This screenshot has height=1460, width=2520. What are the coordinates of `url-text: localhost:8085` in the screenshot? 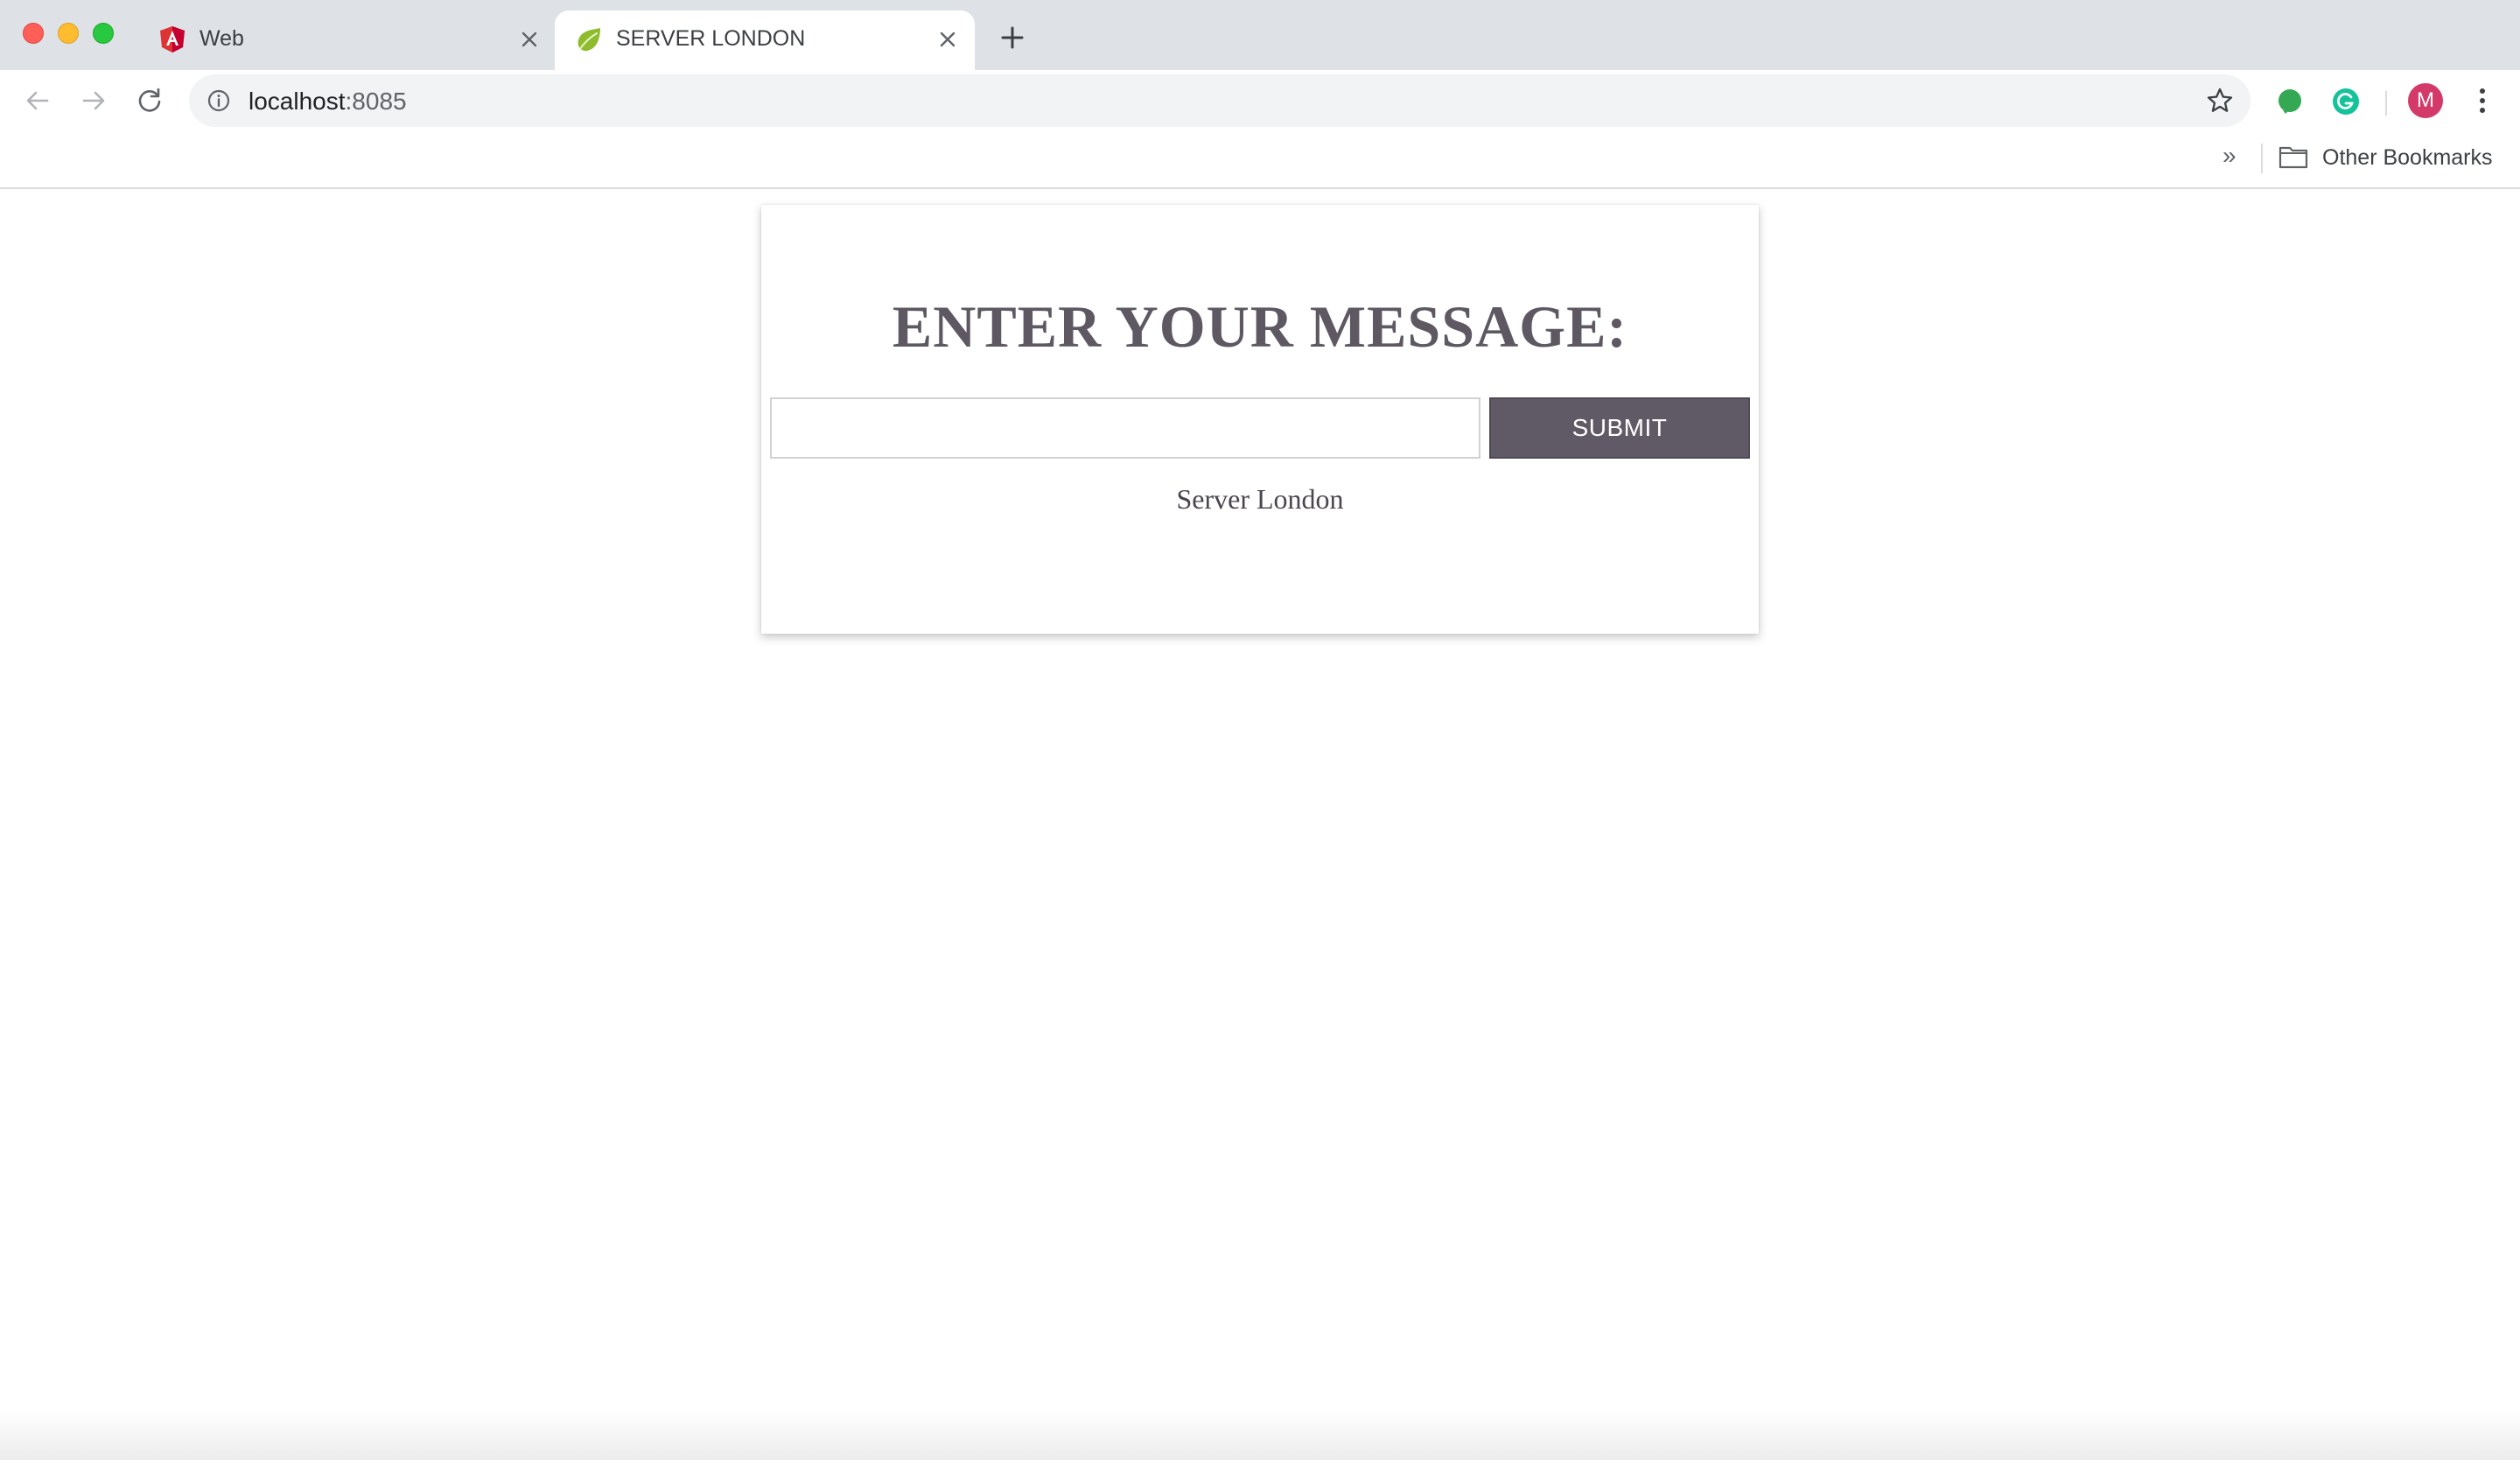 It's located at (327, 102).